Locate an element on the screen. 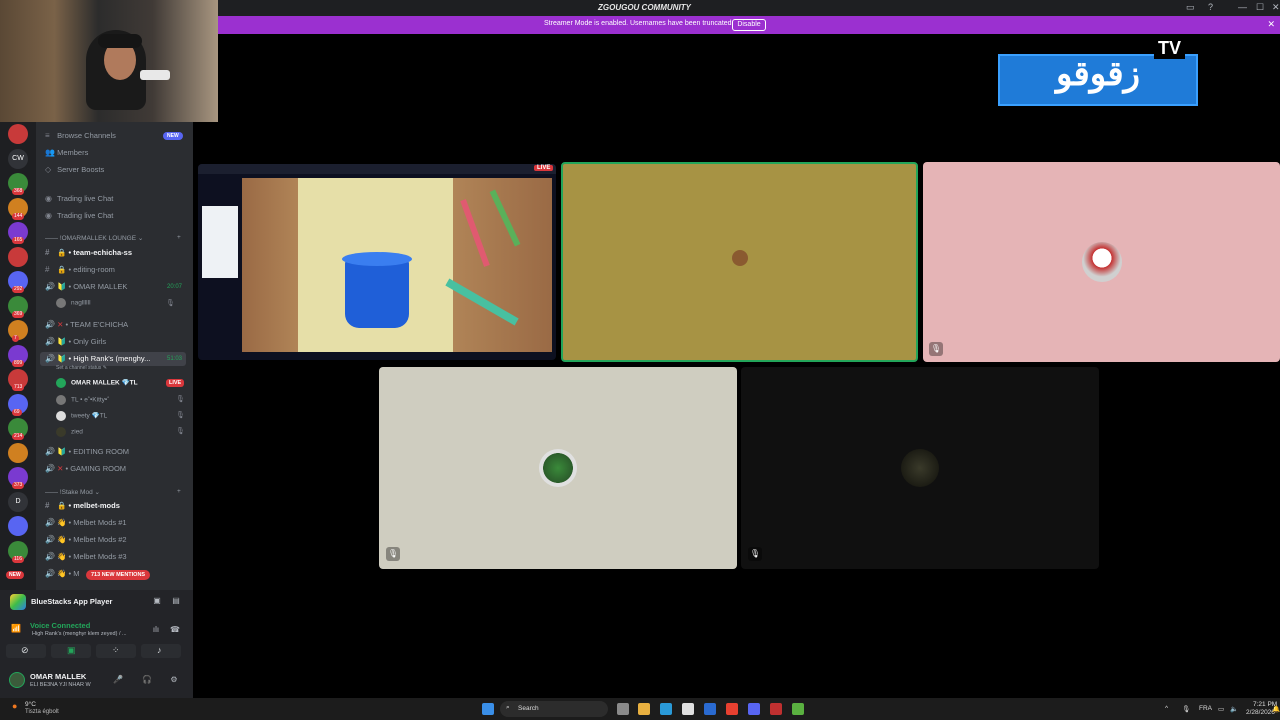 Image resolution: width=1280 pixels, height=720 pixels. disable-streamer-mode-button: Disable is located at coordinates (749, 25).